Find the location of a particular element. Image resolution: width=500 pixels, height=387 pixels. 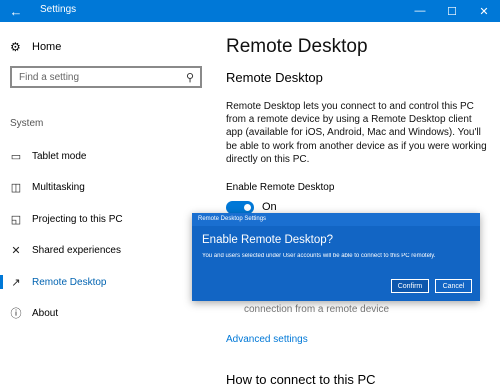

sidebar-item-projecting: ◱ Projecting to this PC is located at coordinates (106, 219).